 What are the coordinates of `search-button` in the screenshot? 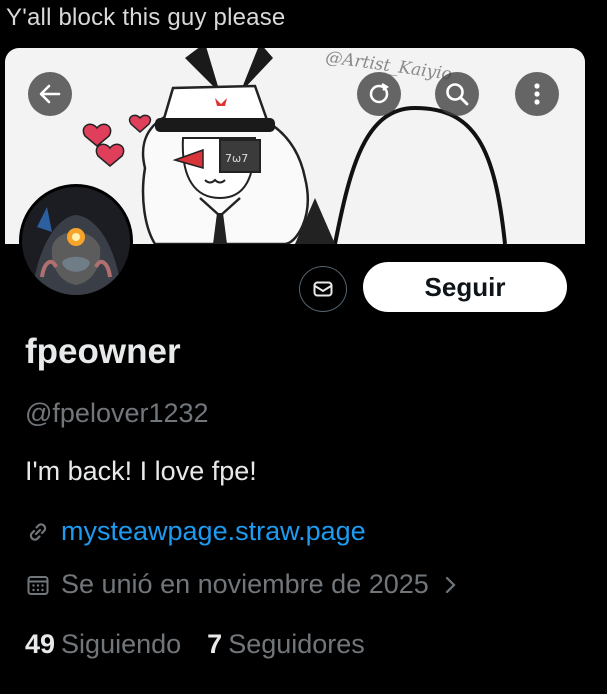 It's located at (457, 94).